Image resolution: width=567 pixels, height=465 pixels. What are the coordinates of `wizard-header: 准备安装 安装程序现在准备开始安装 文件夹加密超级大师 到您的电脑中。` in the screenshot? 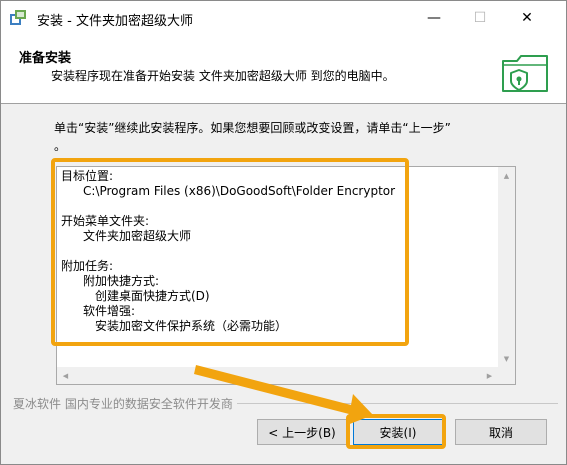 It's located at (283, 69).